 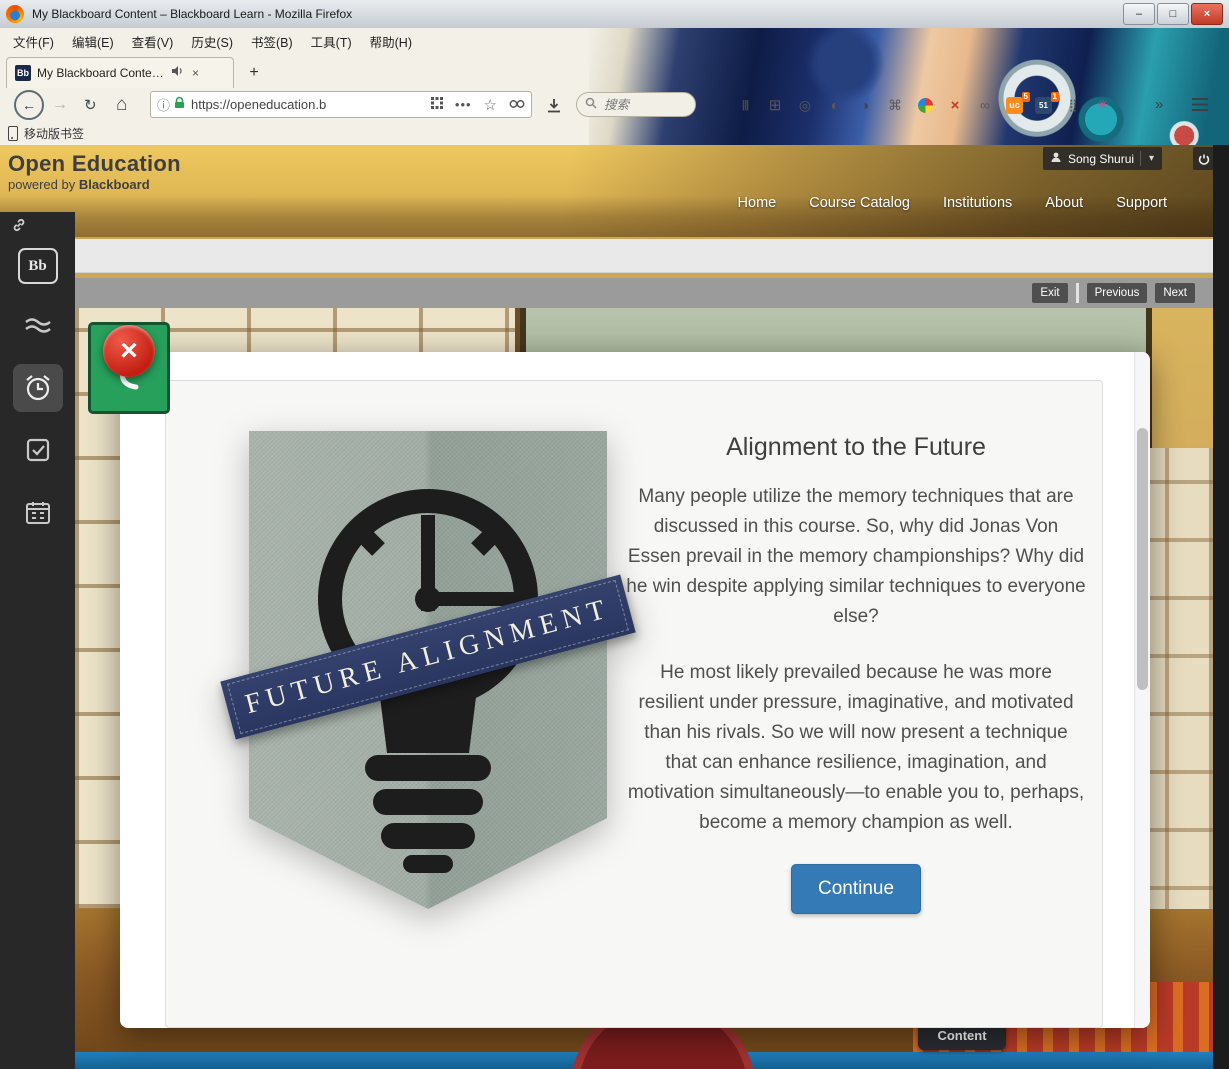 What do you see at coordinates (835, 105) in the screenshot?
I see `reader-disc-icon: ◐` at bounding box center [835, 105].